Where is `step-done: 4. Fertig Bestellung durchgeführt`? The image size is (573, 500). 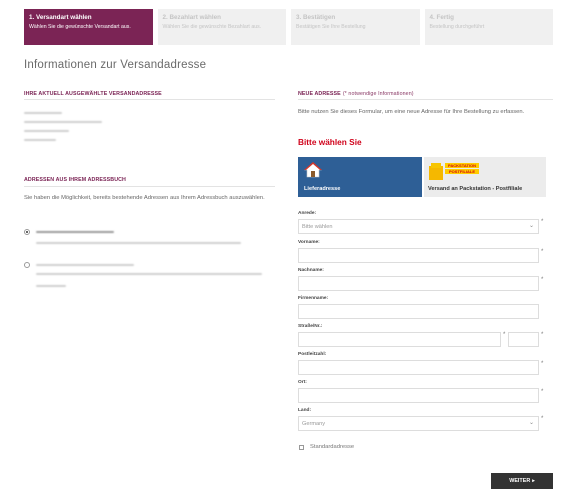 step-done: 4. Fertig Bestellung durchgeführt is located at coordinates (488, 27).